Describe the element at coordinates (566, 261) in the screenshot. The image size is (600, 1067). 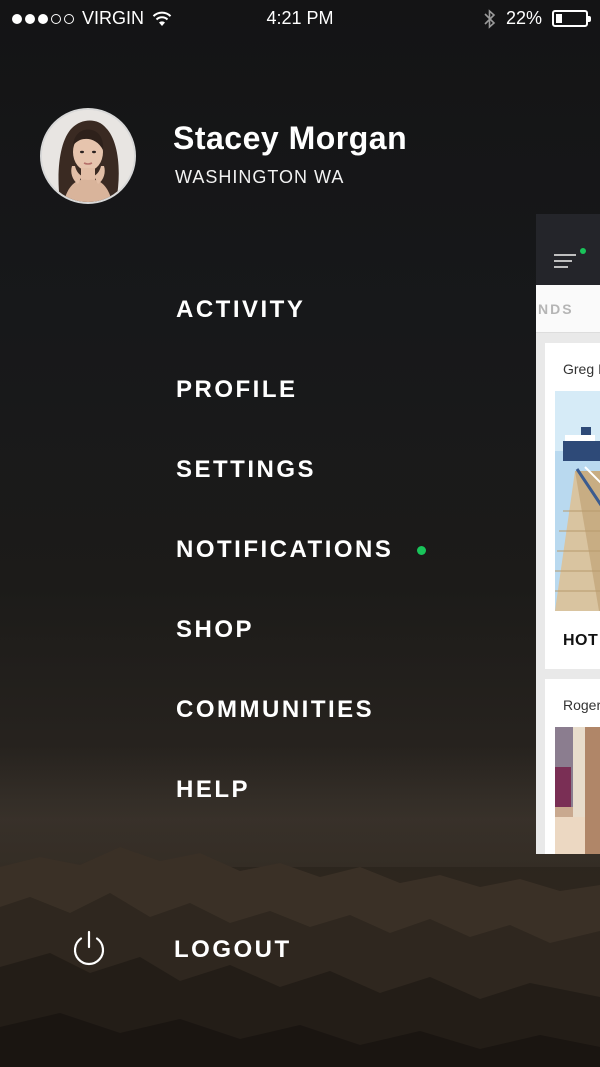
I see `hamburger-menu-icon` at that location.